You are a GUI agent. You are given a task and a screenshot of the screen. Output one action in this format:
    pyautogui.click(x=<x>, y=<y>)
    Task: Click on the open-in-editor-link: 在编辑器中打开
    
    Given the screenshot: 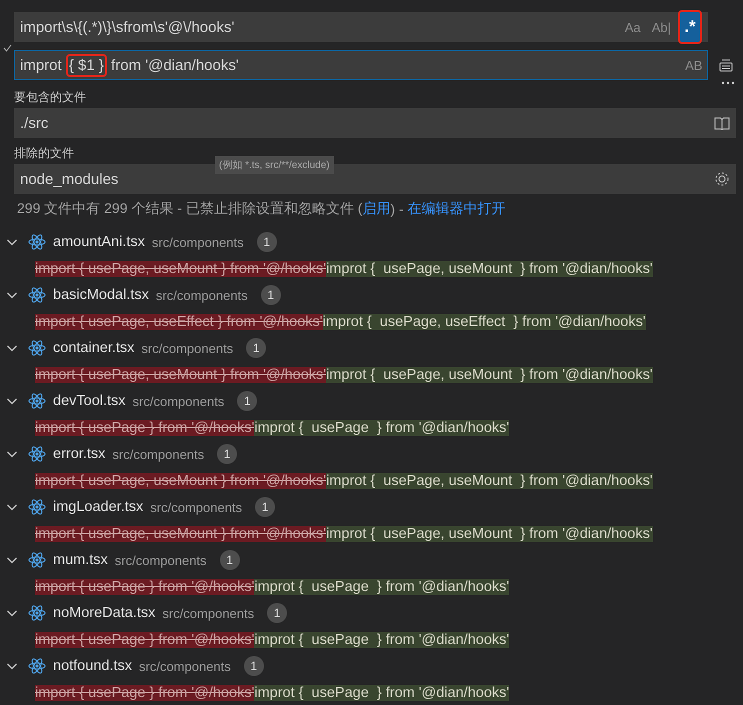 What is the action you would take?
    pyautogui.click(x=457, y=209)
    